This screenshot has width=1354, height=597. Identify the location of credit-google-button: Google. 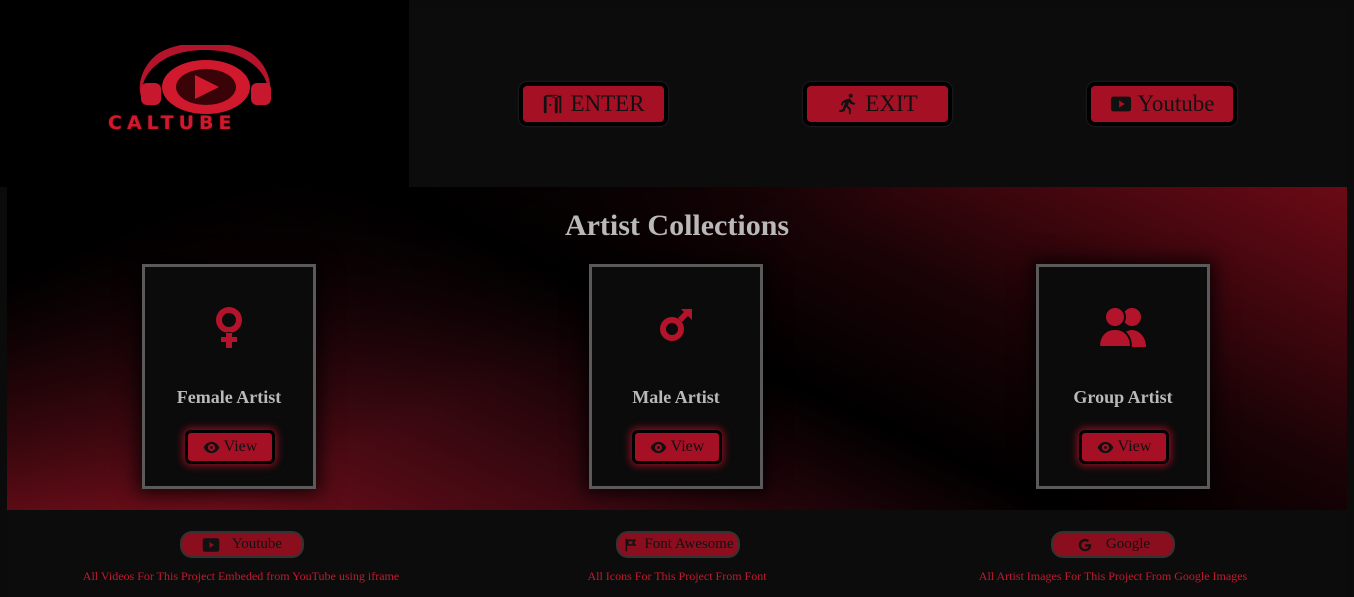
(1113, 544).